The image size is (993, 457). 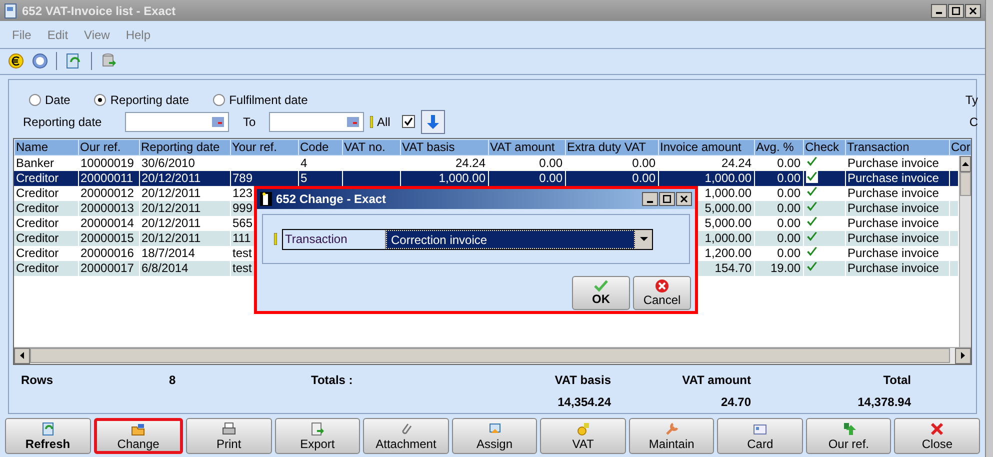 I want to click on checkbox, so click(x=409, y=121).